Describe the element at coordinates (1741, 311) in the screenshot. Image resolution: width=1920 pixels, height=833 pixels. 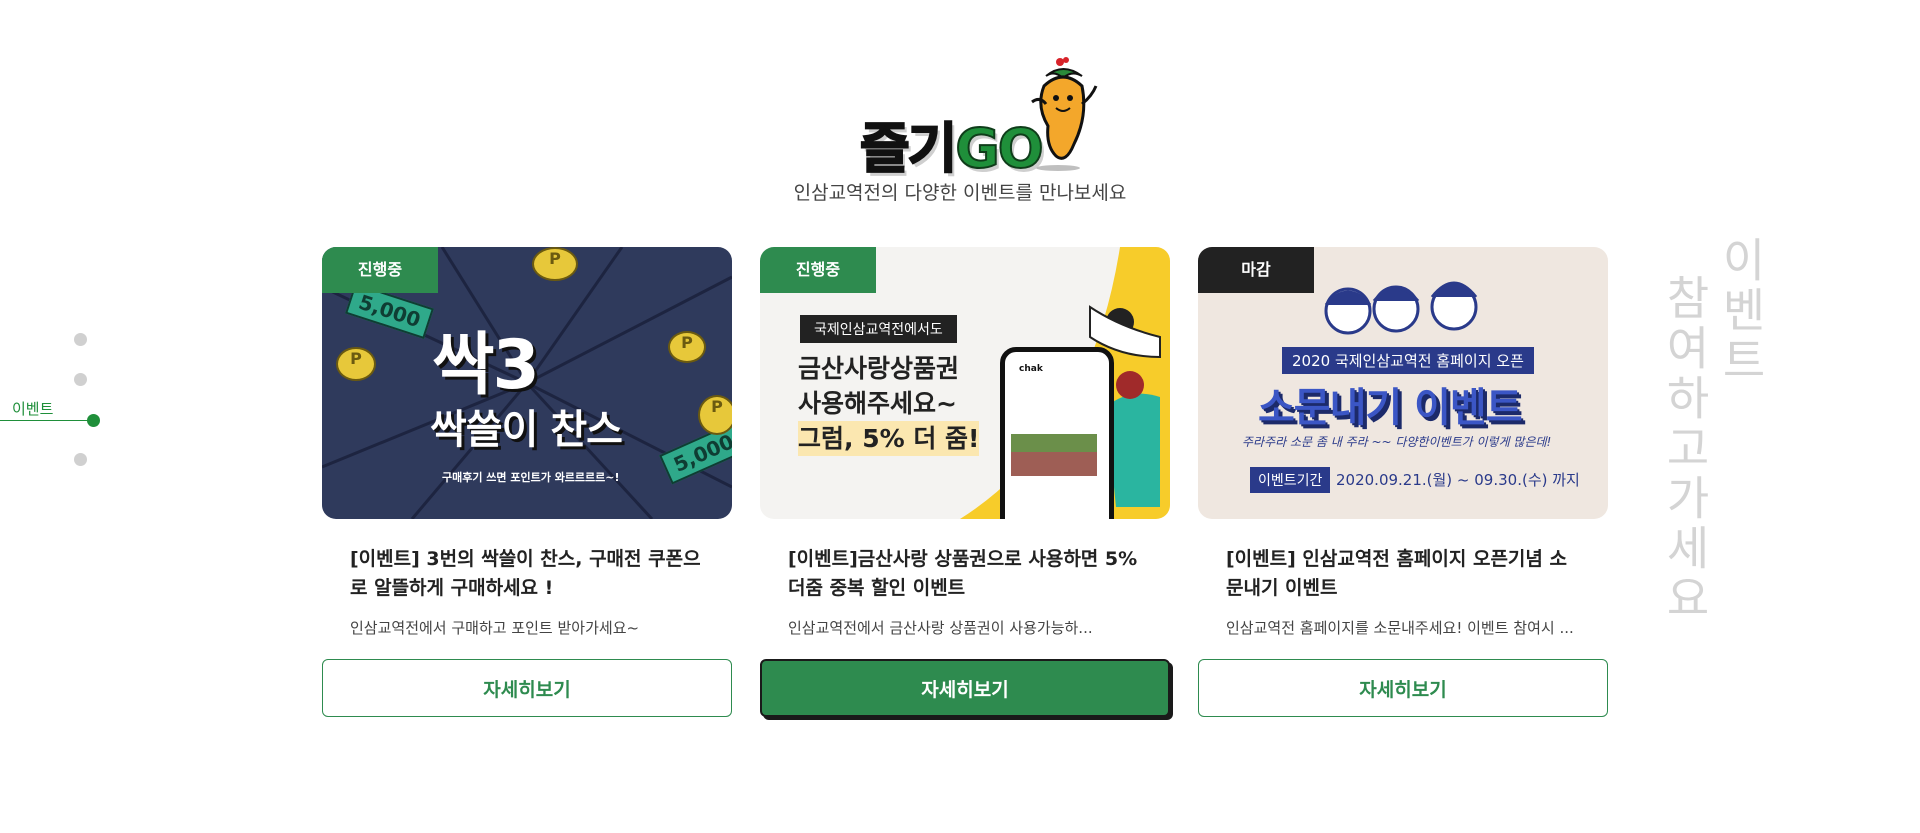
I see `decor-vertical-text-1: 이벤트` at that location.